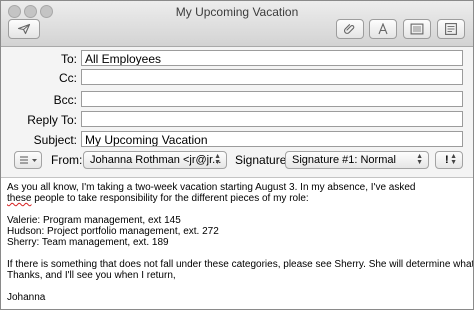 This screenshot has width=474, height=310. Describe the element at coordinates (344, 160) in the screenshot. I see `signature-value: Signature #1: Normal` at that location.